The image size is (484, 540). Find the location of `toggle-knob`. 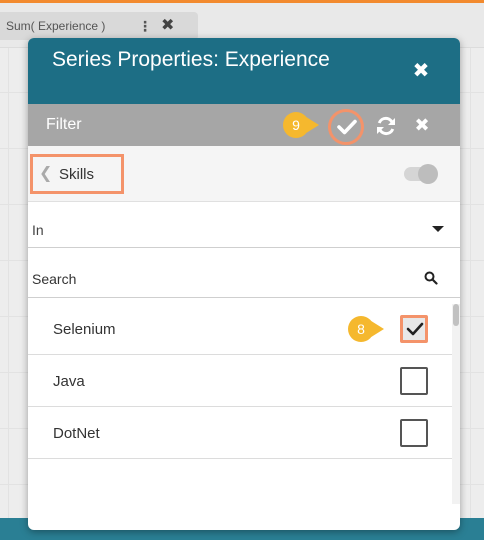

toggle-knob is located at coordinates (428, 174).